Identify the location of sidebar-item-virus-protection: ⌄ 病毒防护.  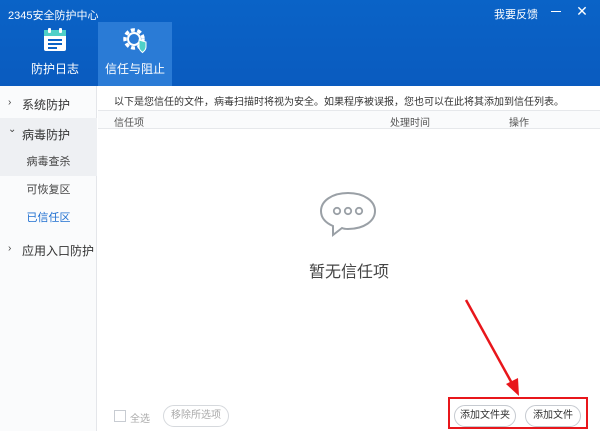
(48, 133).